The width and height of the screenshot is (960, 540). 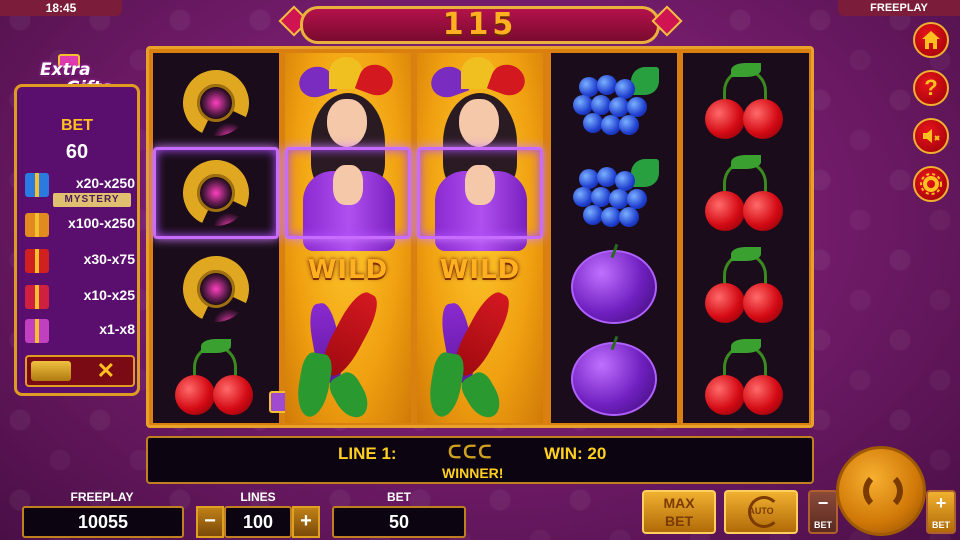 I want to click on lines-increase-button: +, so click(x=306, y=522).